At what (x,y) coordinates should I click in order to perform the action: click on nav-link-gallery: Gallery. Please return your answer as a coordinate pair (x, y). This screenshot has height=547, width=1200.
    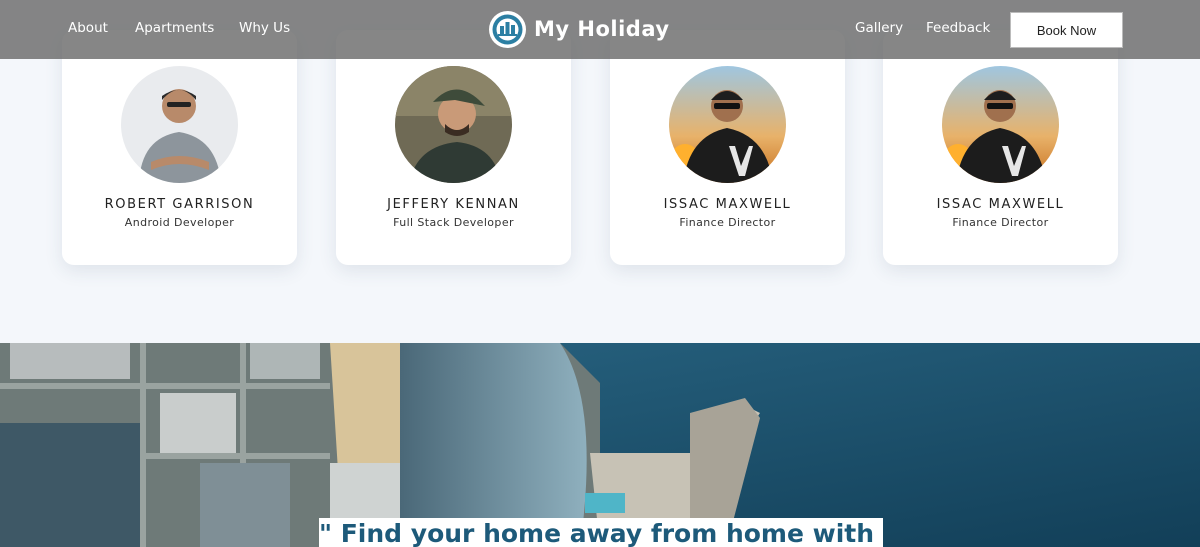
    Looking at the image, I should click on (879, 28).